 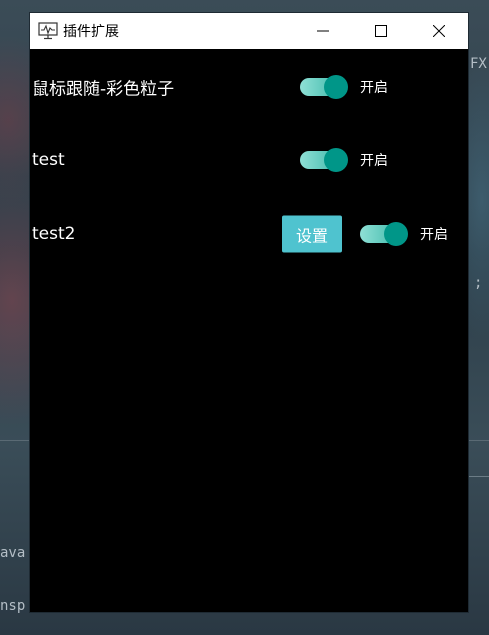 I want to click on background-code-text: ava, so click(x=13, y=553).